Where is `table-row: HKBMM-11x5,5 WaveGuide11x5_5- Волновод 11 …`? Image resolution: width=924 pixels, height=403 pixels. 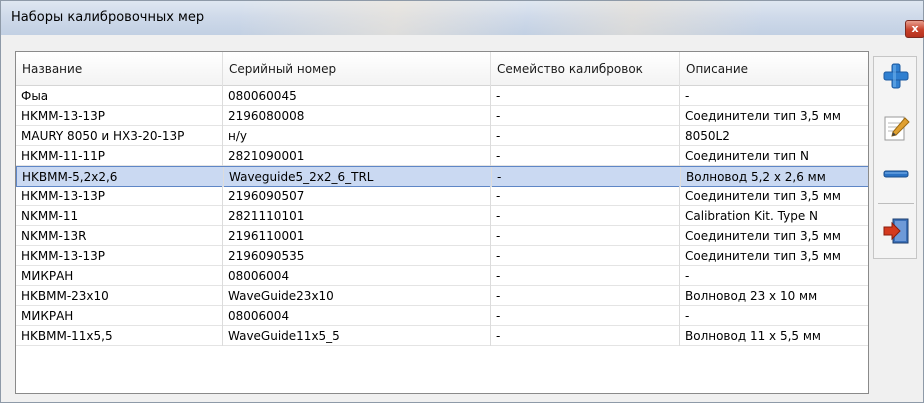
table-row: HKBMM-11x5,5 WaveGuide11x5_5- Волновод 11 … is located at coordinates (442, 336).